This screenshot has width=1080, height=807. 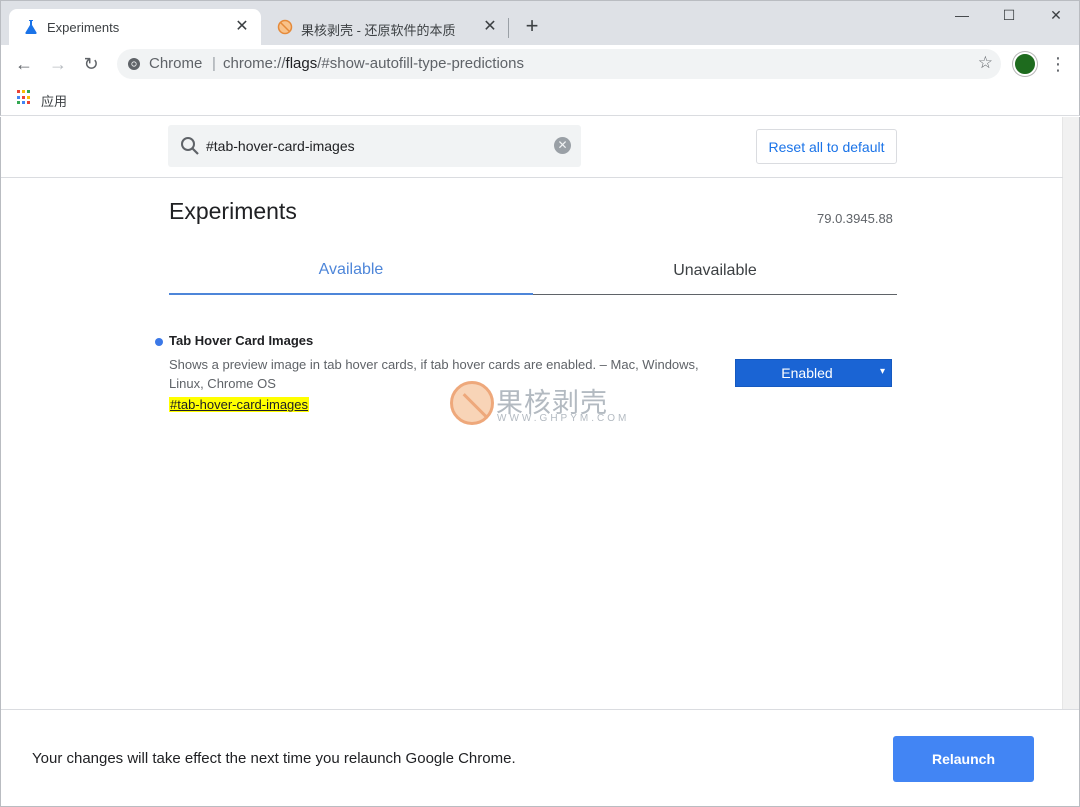 What do you see at coordinates (563, 418) in the screenshot?
I see `watermark-url: WWW.GHPYM.COM` at bounding box center [563, 418].